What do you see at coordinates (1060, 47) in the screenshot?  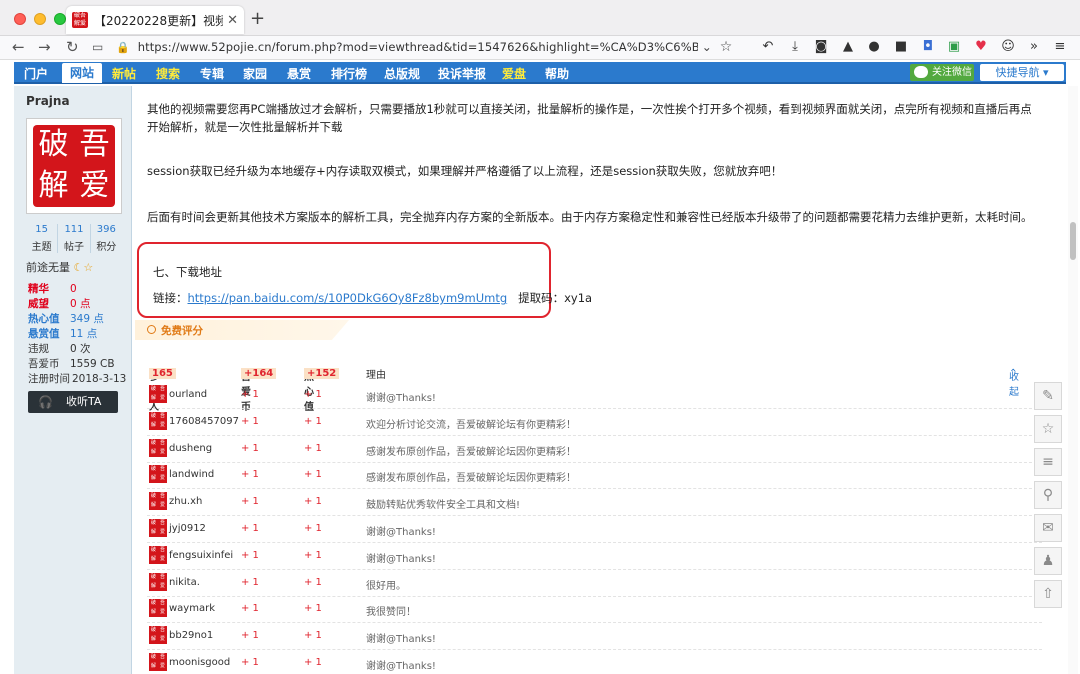 I see `menu-icon: ≡` at bounding box center [1060, 47].